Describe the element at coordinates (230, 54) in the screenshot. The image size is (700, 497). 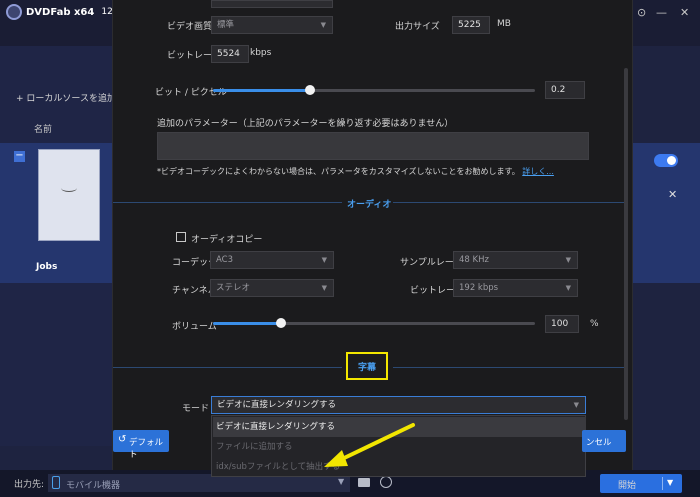
I see `video-bitrate-input: 5524` at that location.